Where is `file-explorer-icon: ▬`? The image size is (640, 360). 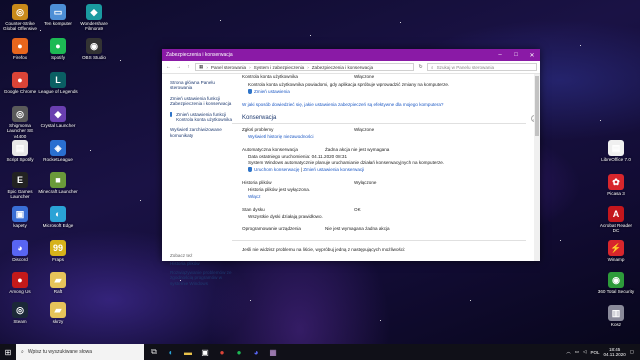
file-explorer-icon: ▬ is located at coordinates (188, 352).